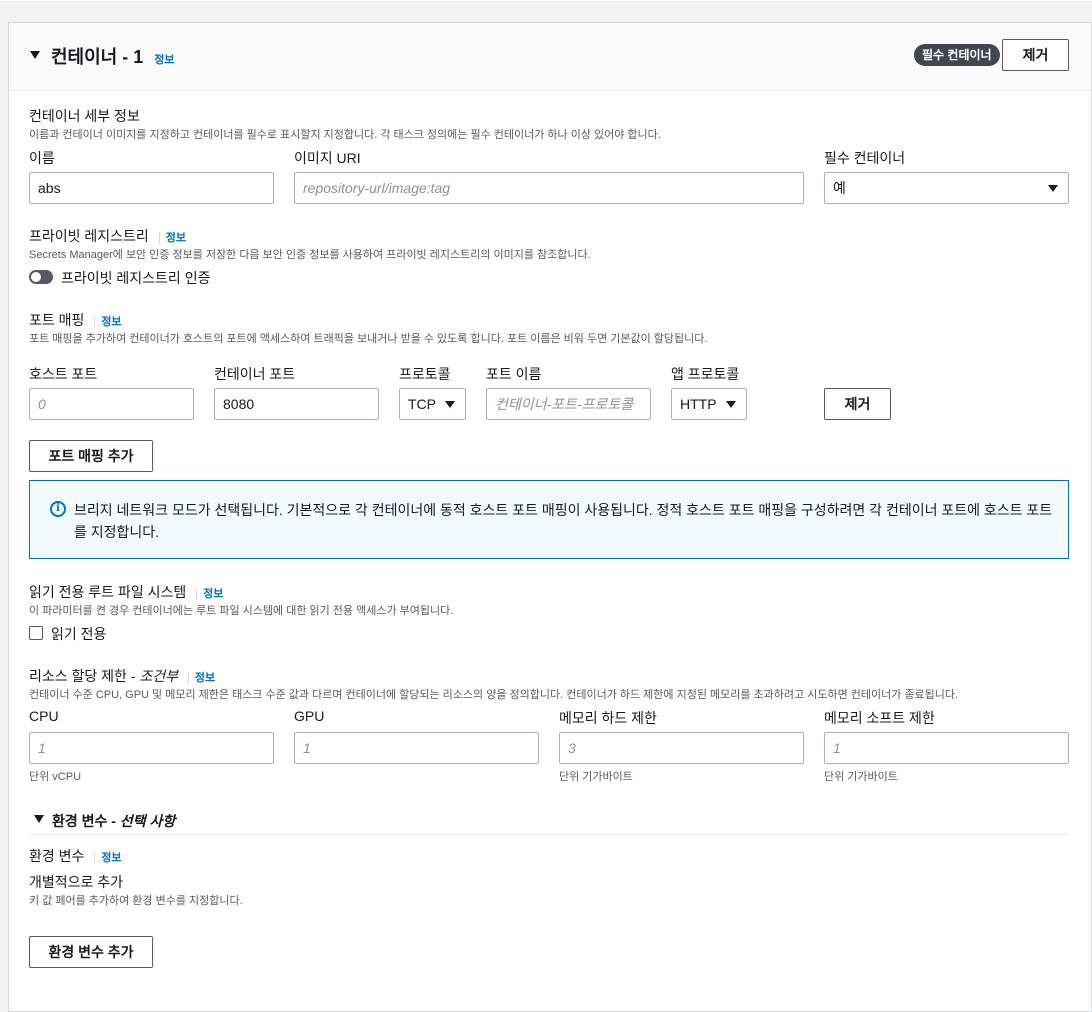 The height and width of the screenshot is (1012, 1092). I want to click on port-name-input: 컨테이너-포트-프로토콜, so click(568, 404).